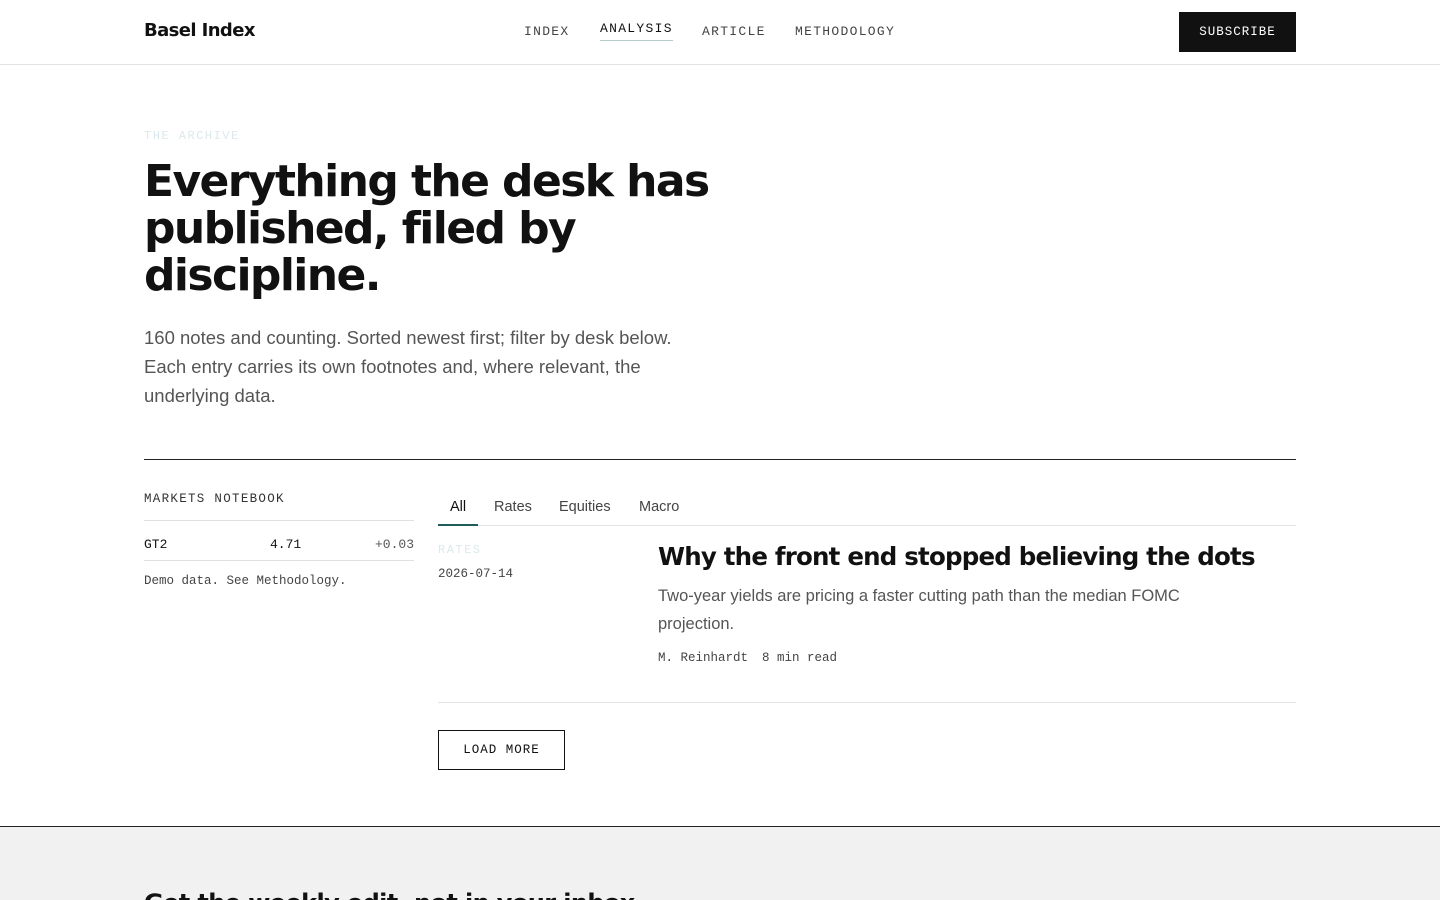 Image resolution: width=1440 pixels, height=900 pixels. What do you see at coordinates (720, 459) in the screenshot?
I see `section-divider` at bounding box center [720, 459].